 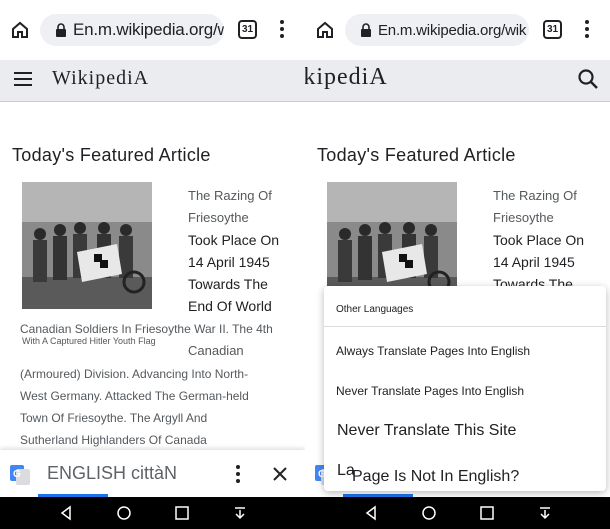 I want to click on translate-options-icon, so click(x=238, y=475).